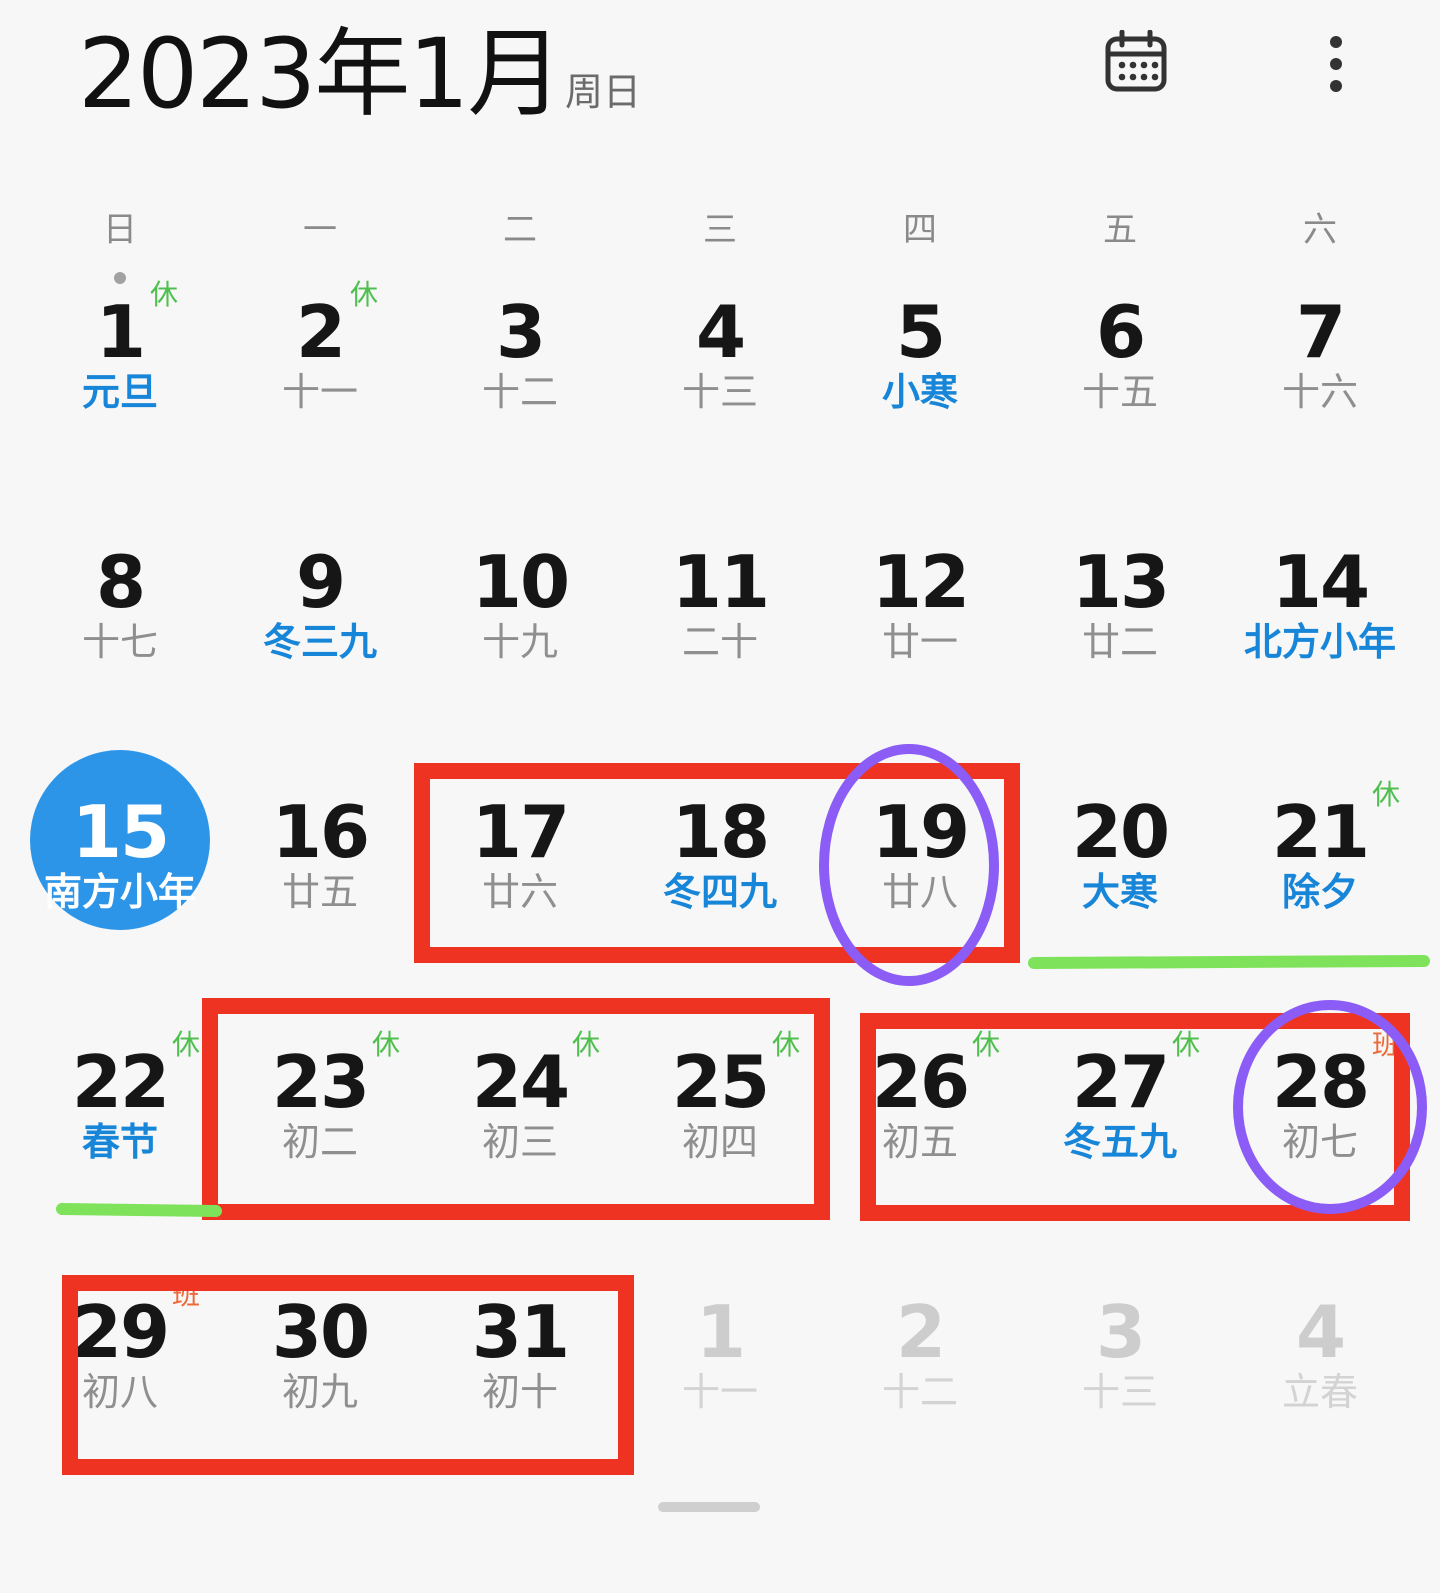  I want to click on day-cell: 28 初七班, so click(1320, 1120).